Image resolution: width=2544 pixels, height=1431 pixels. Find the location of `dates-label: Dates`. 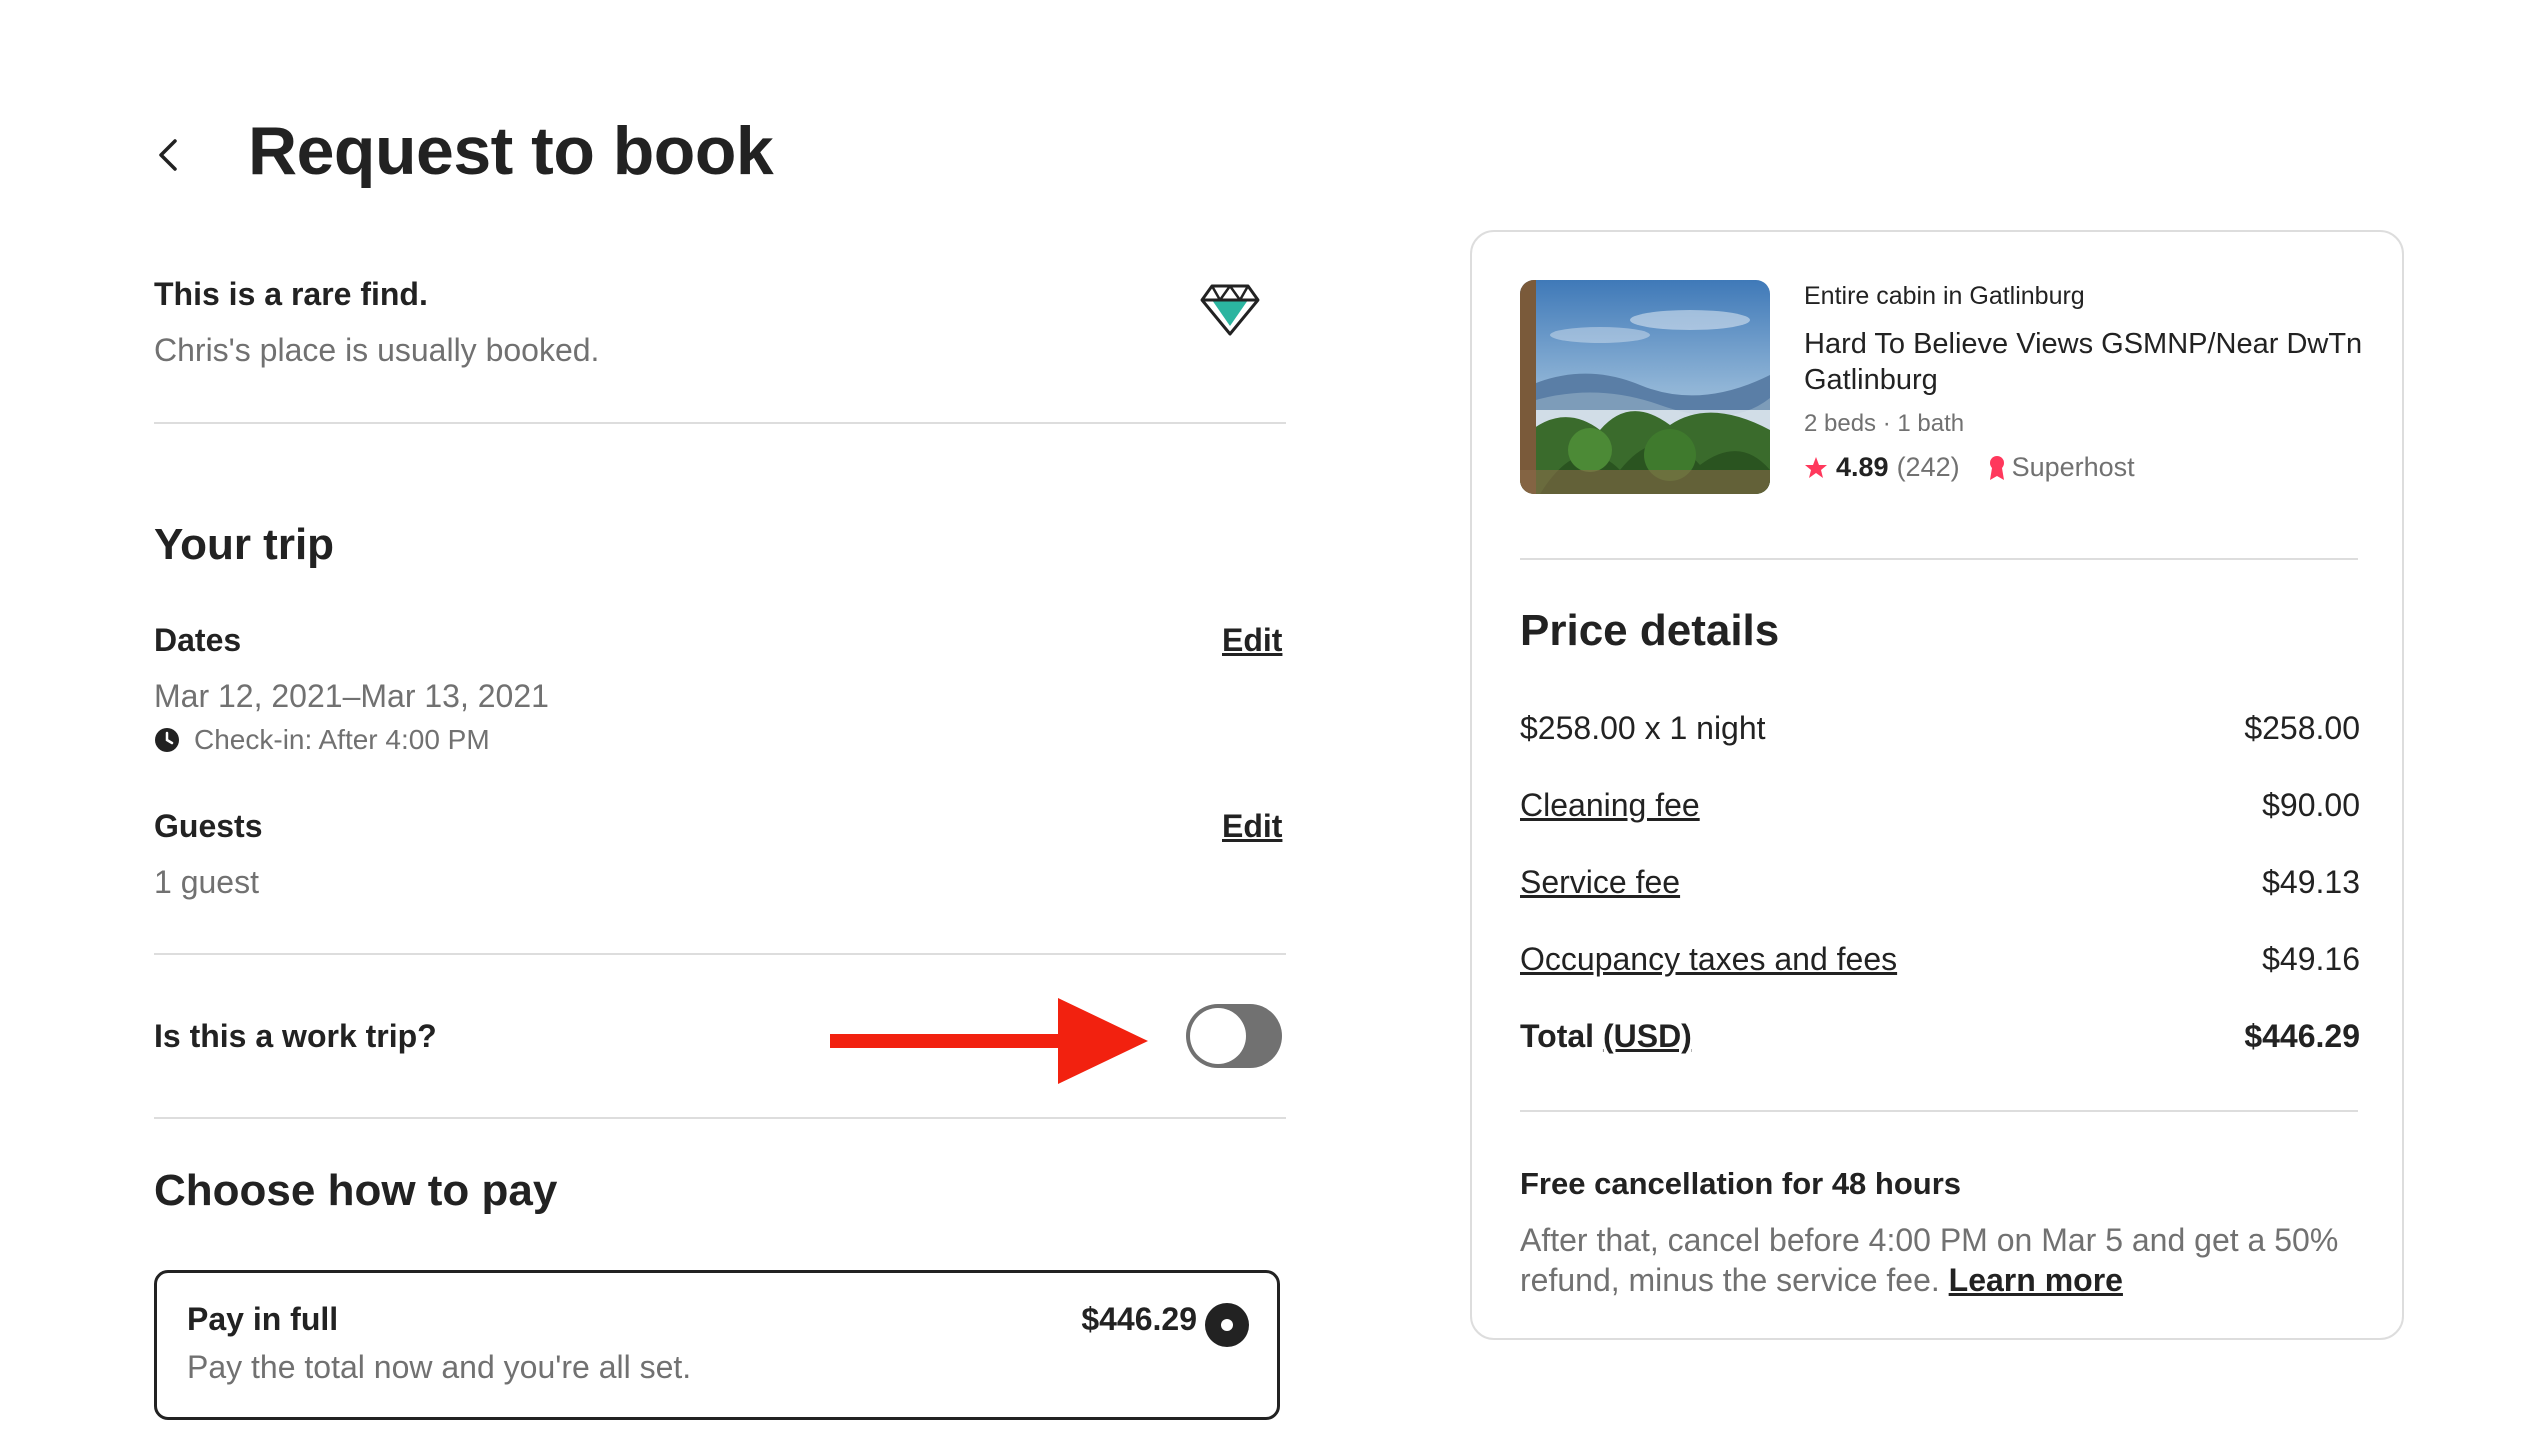

dates-label: Dates is located at coordinates (198, 640).